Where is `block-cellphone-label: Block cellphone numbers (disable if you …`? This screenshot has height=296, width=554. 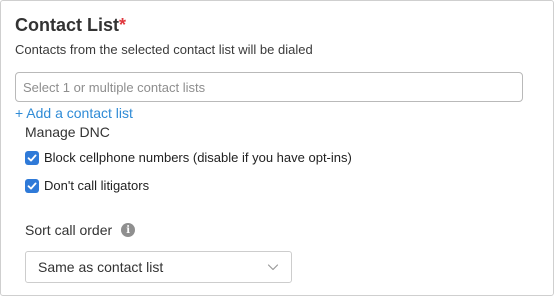 block-cellphone-label: Block cellphone numbers (disable if you … is located at coordinates (198, 157).